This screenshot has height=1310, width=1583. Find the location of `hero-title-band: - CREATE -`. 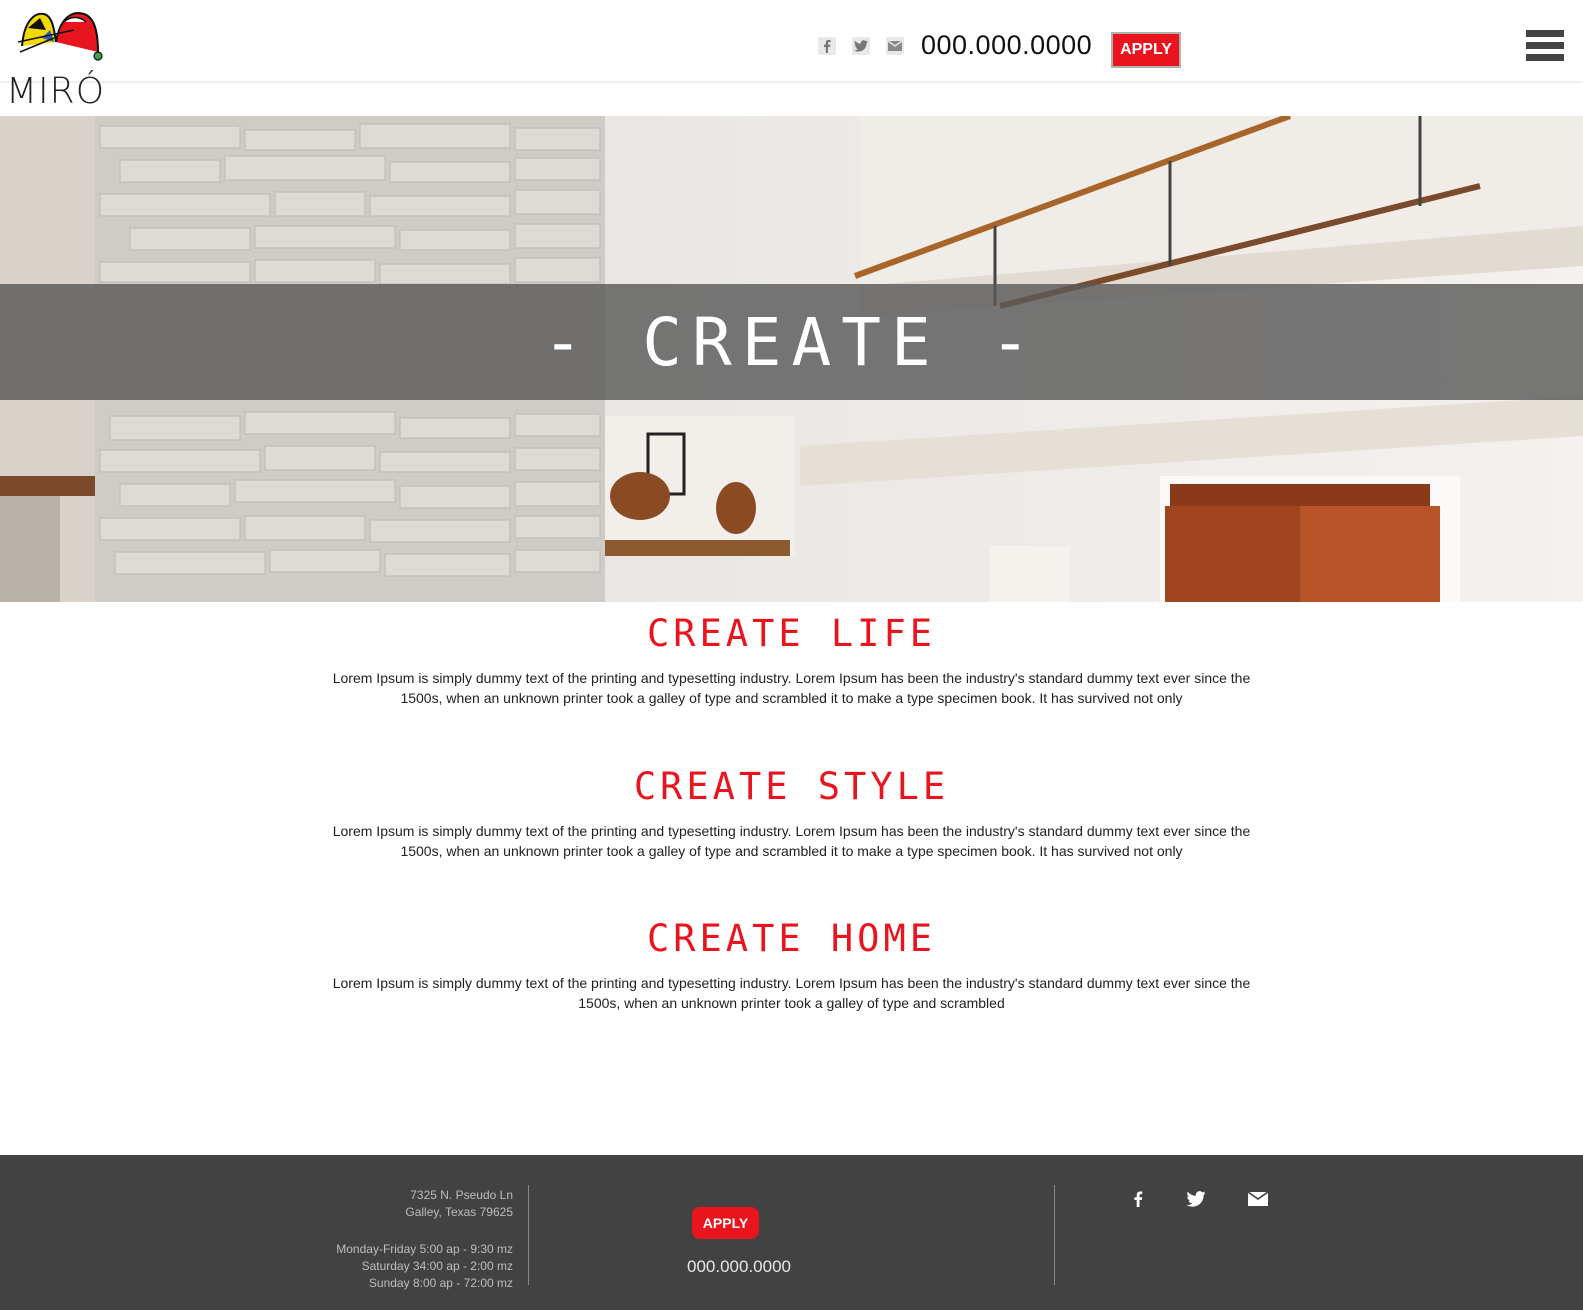

hero-title-band: - CREATE - is located at coordinates (791, 342).